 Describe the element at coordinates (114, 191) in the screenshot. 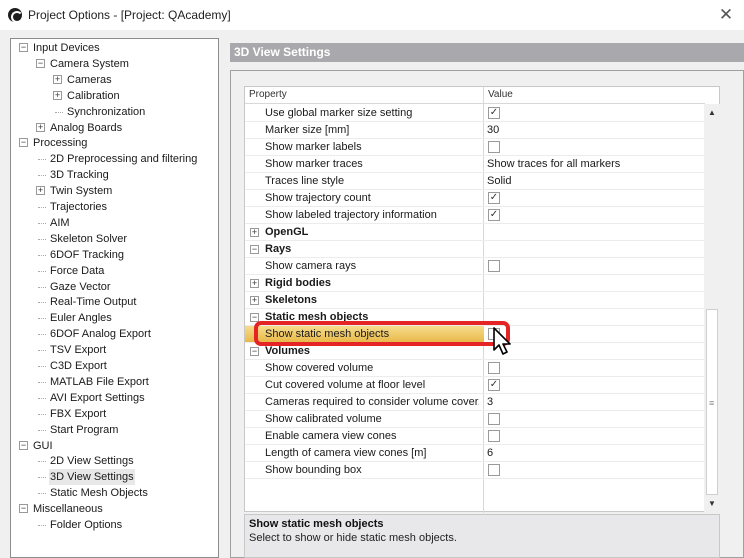

I see `tree-item: + Twin System` at that location.